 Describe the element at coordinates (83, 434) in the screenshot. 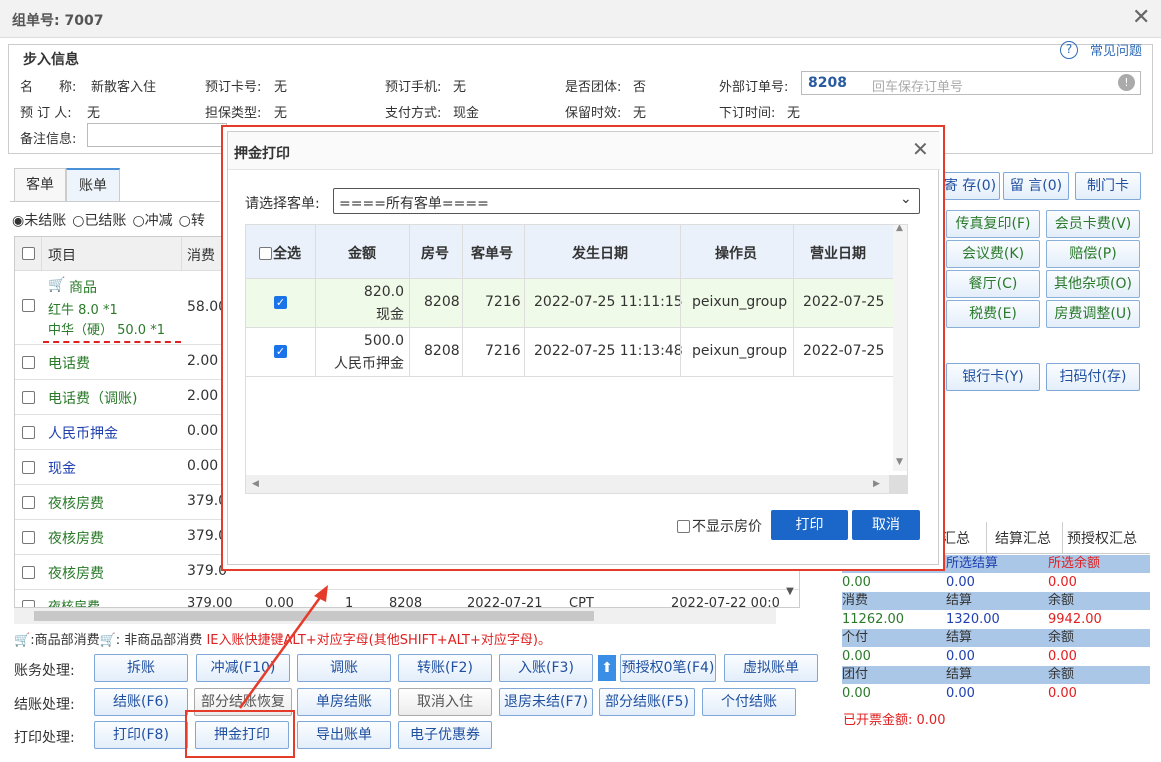

I see `row-item-name: 人民币押金` at that location.